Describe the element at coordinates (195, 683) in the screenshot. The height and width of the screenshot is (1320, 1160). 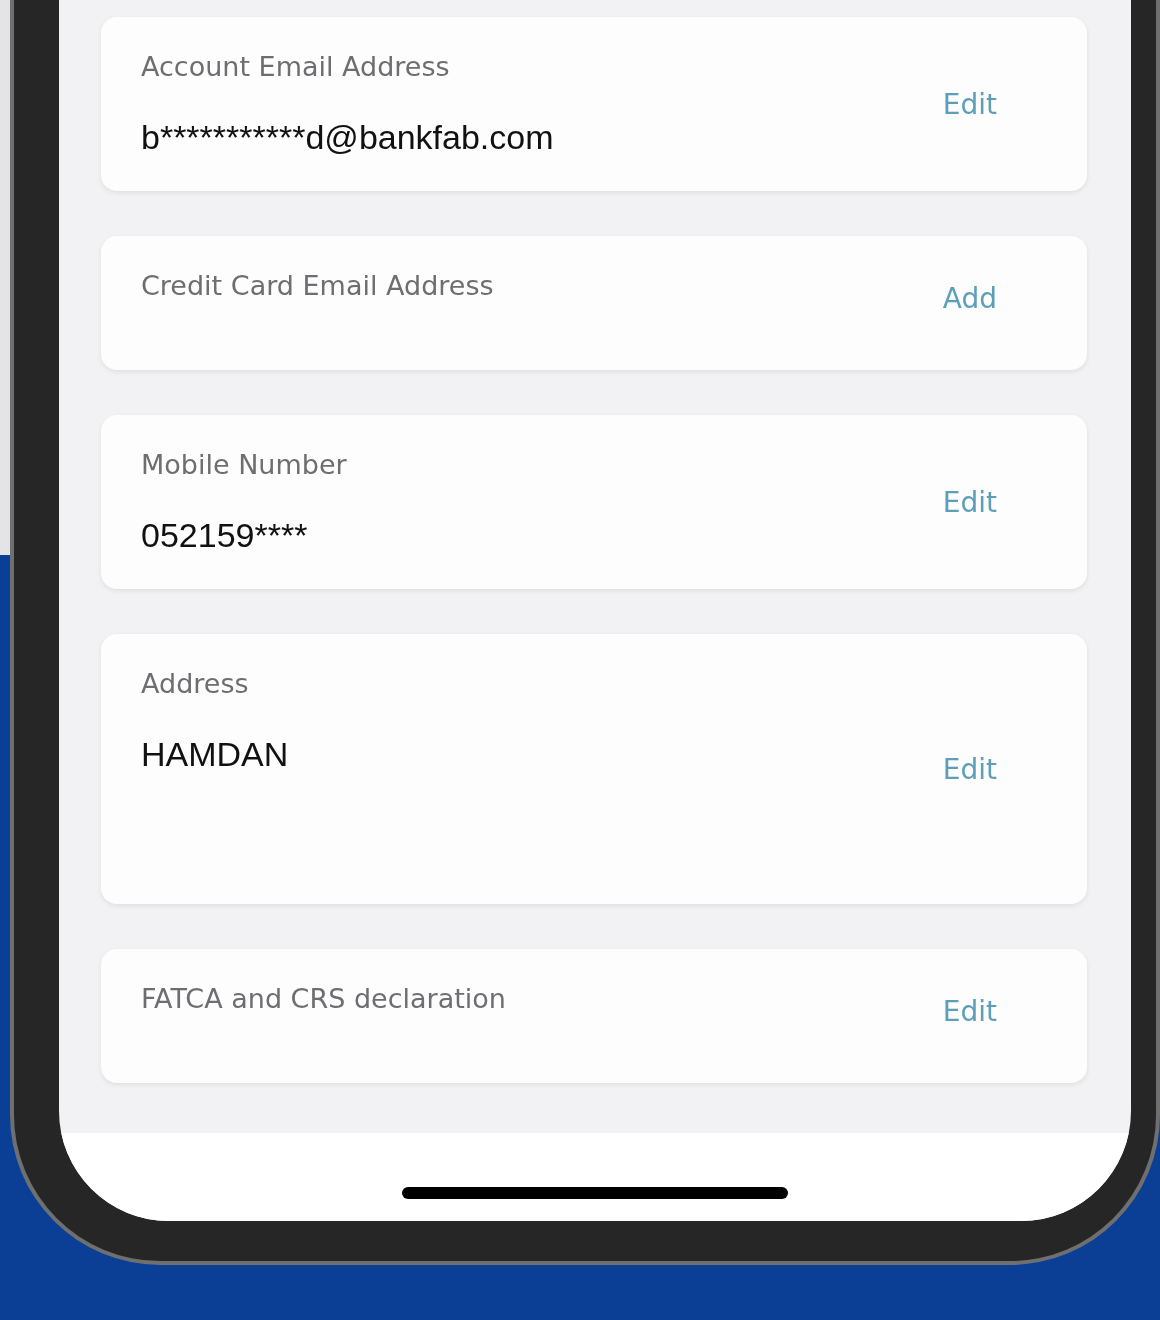
I see `field-label: Address` at that location.